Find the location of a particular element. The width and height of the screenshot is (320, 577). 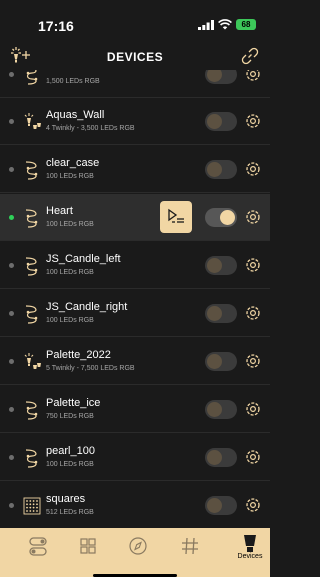

device-row: clear_case 100 LEDs RGB is located at coordinates (135, 169).